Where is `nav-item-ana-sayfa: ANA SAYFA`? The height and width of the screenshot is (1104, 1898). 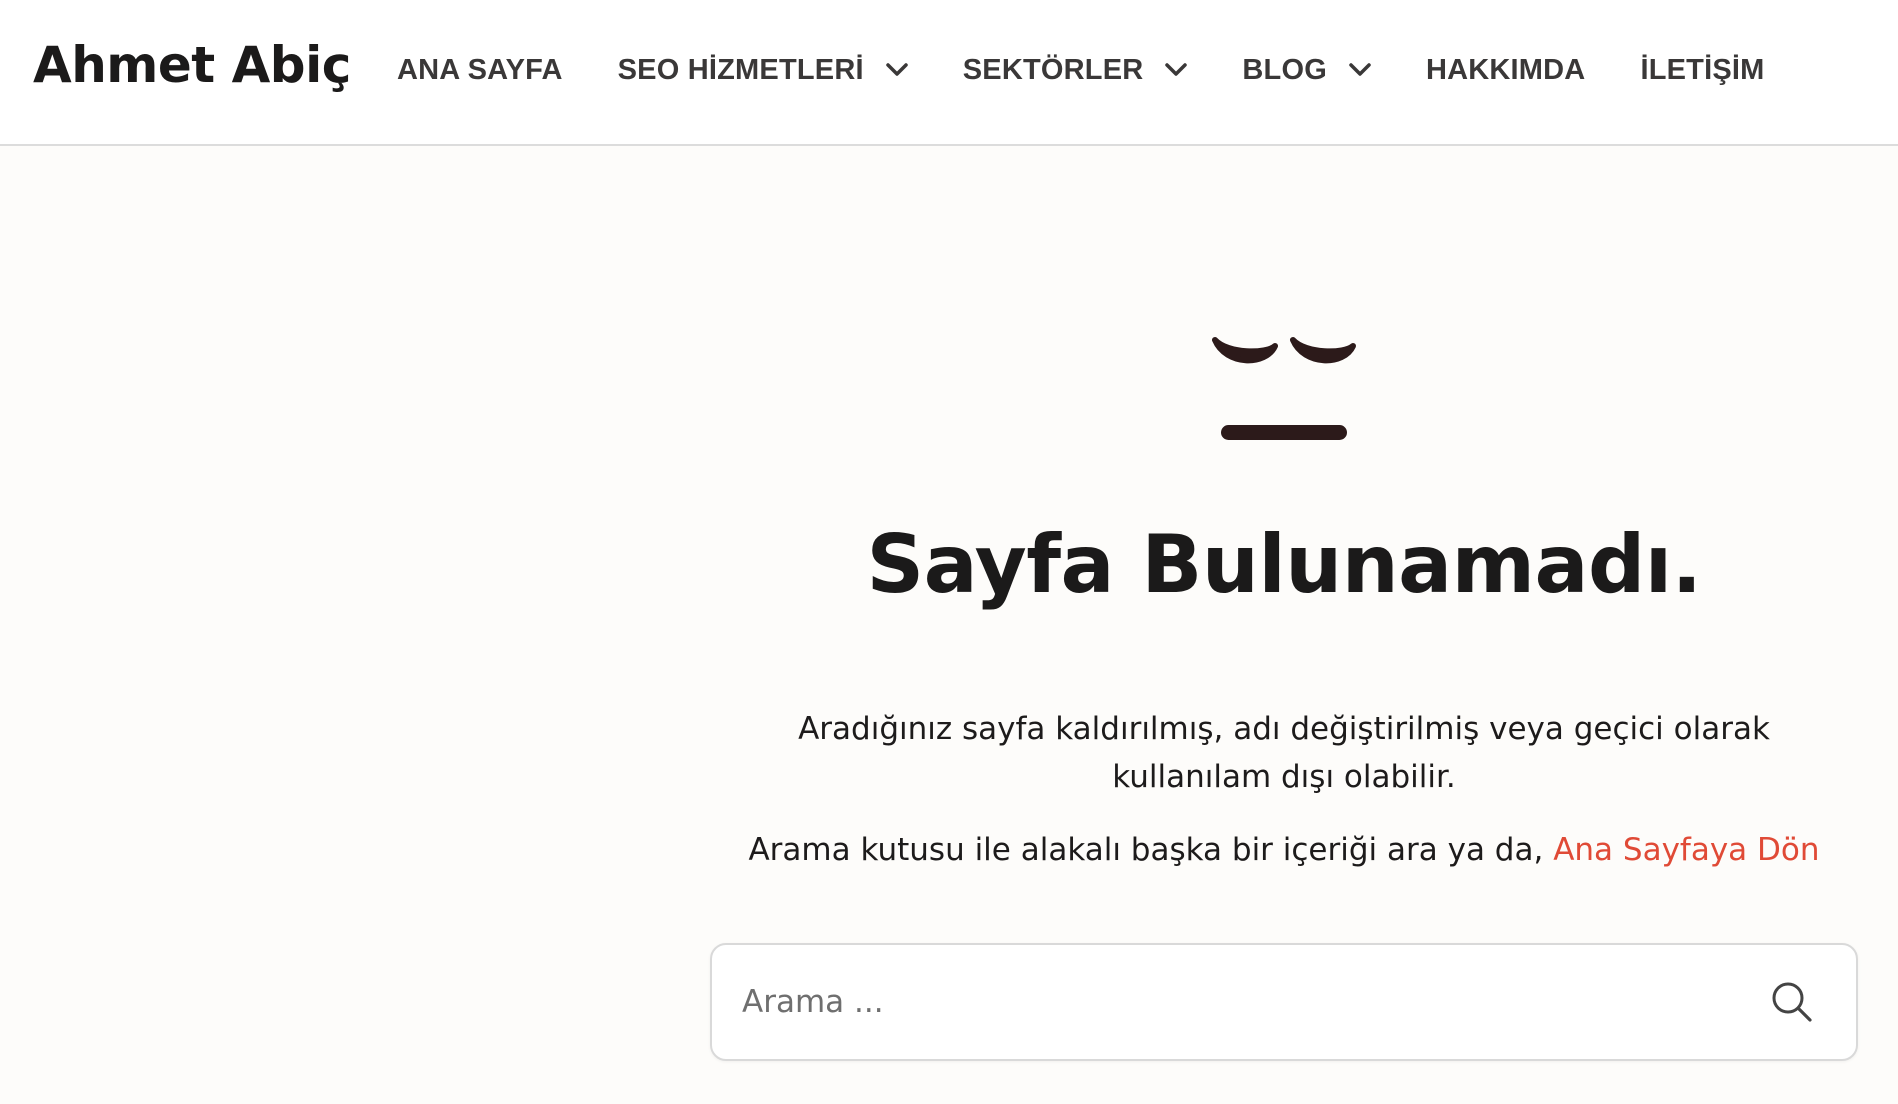
nav-item-ana-sayfa: ANA SAYFA is located at coordinates (480, 70).